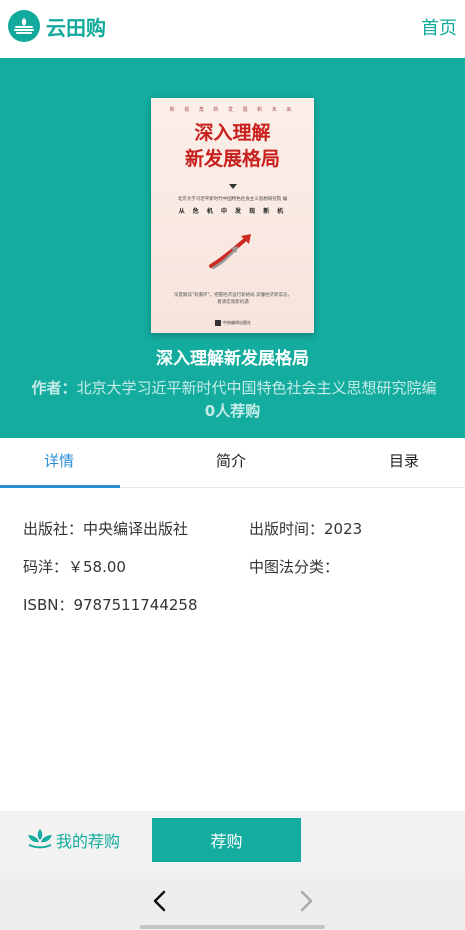 This screenshot has width=465, height=930. What do you see at coordinates (110, 605) in the screenshot?
I see `isbn-field: ISBN：9787511744258` at bounding box center [110, 605].